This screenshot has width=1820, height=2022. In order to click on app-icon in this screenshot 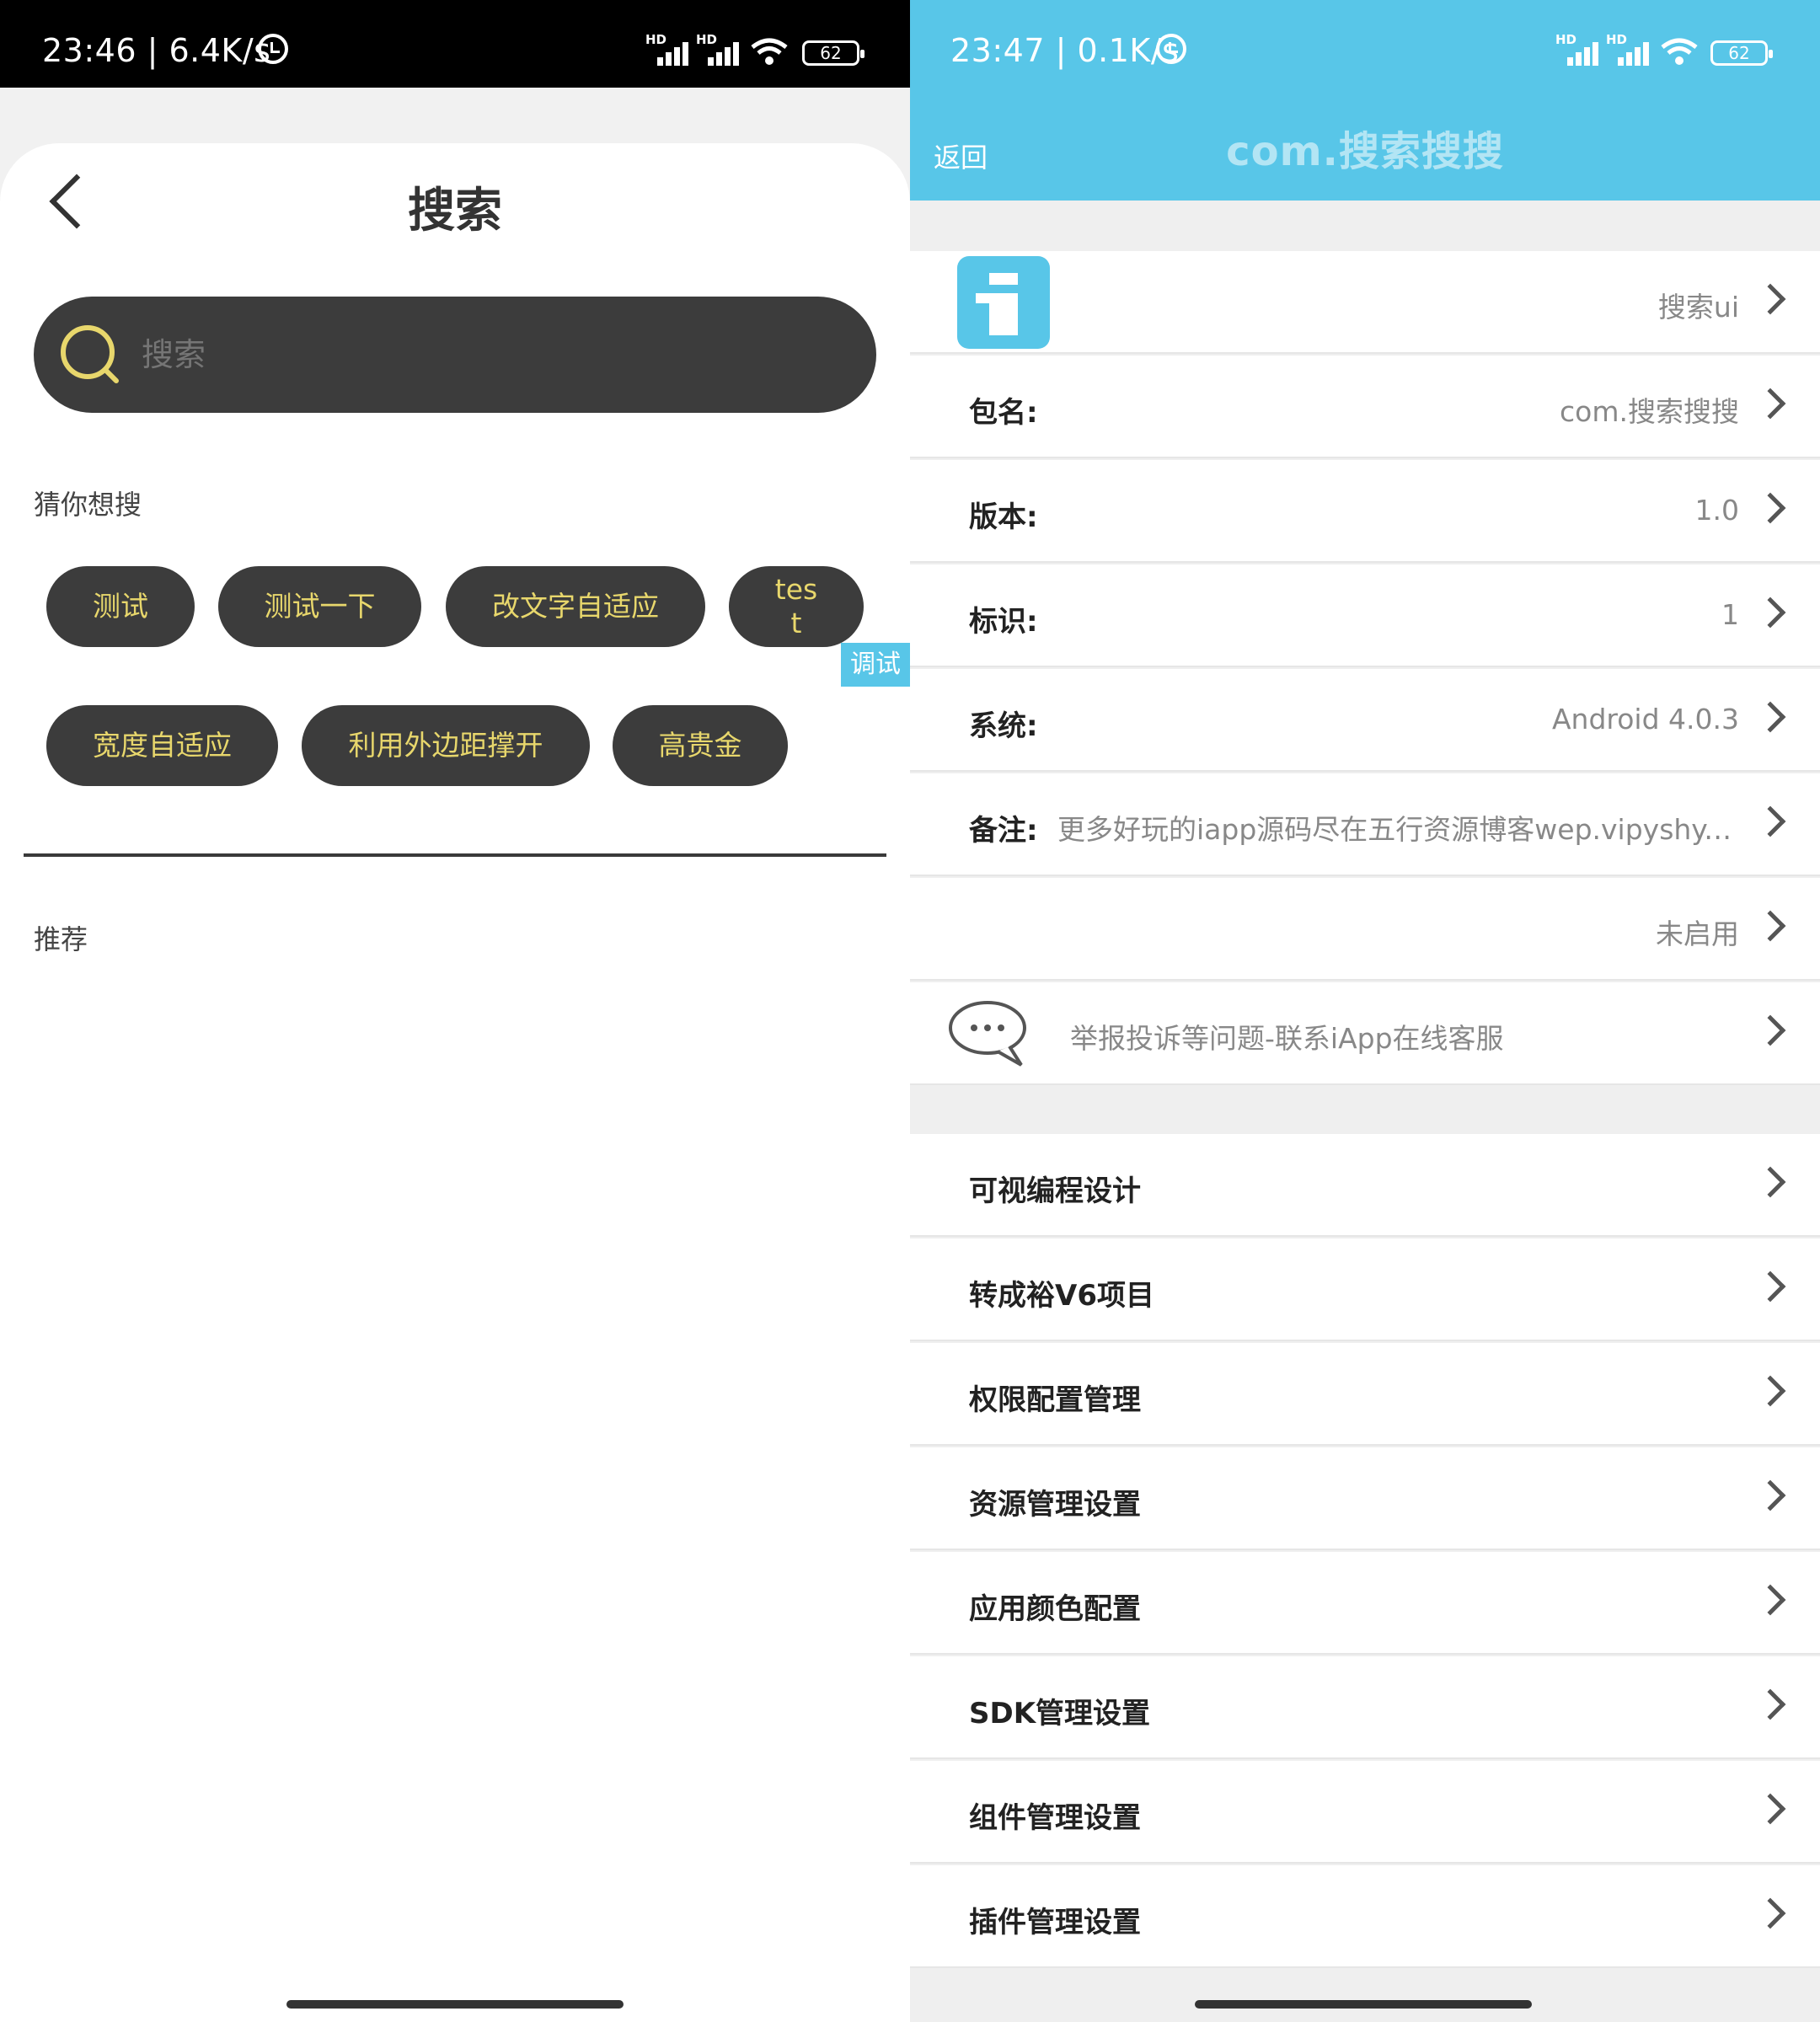, I will do `click(1003, 302)`.